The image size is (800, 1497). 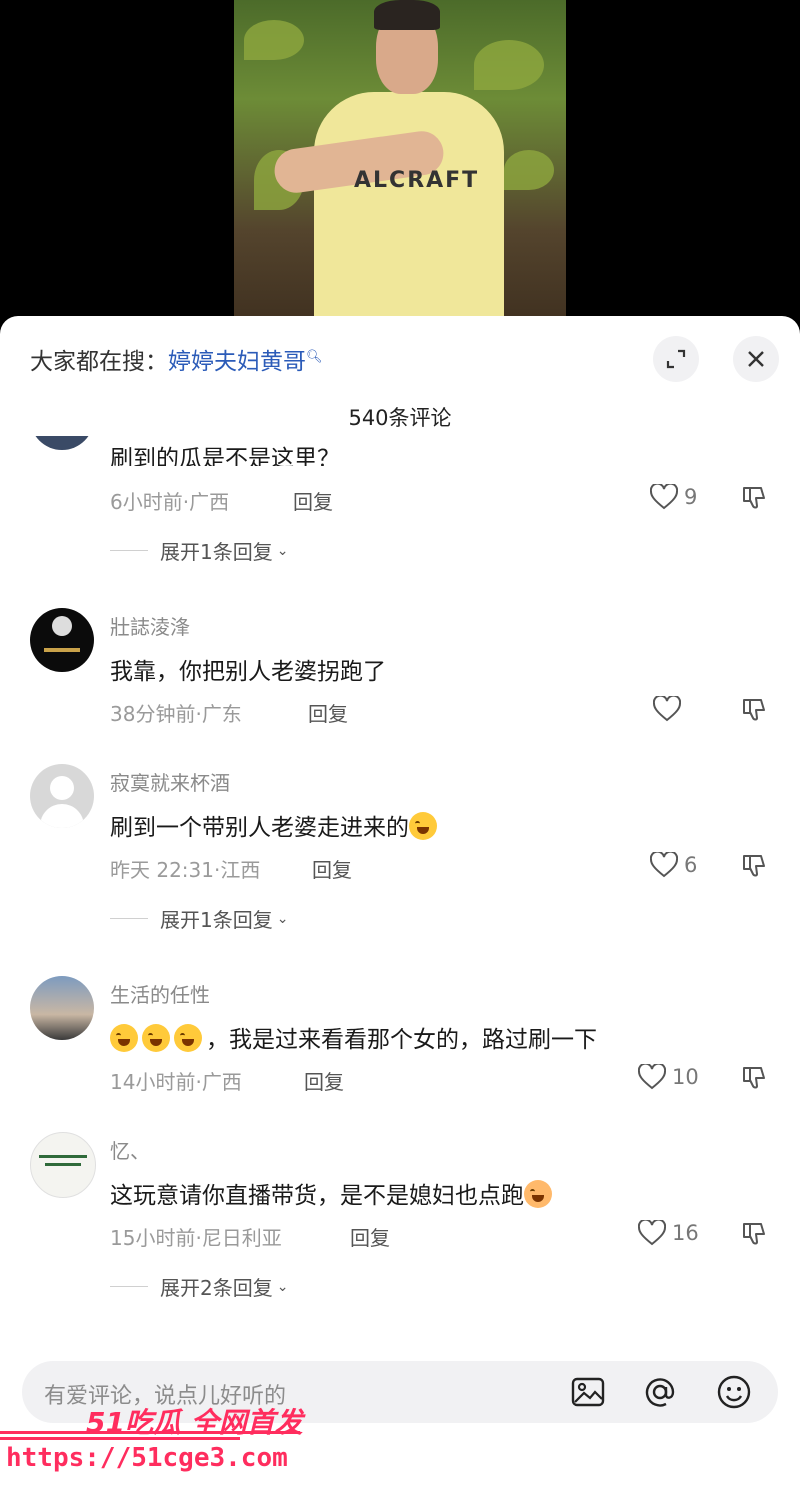 I want to click on comment-username: 壯誌淩浲, so click(x=150, y=625).